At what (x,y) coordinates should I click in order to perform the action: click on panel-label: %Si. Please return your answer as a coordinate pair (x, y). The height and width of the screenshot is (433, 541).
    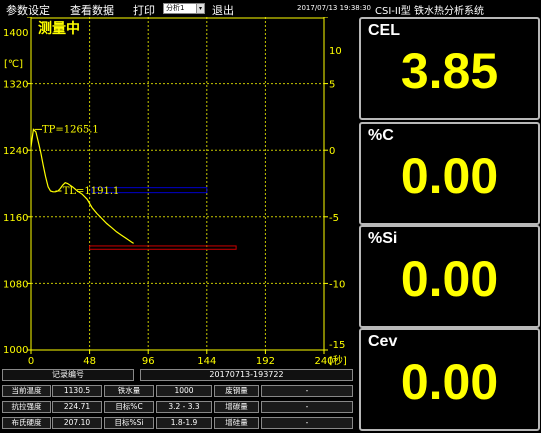
    Looking at the image, I should click on (383, 238).